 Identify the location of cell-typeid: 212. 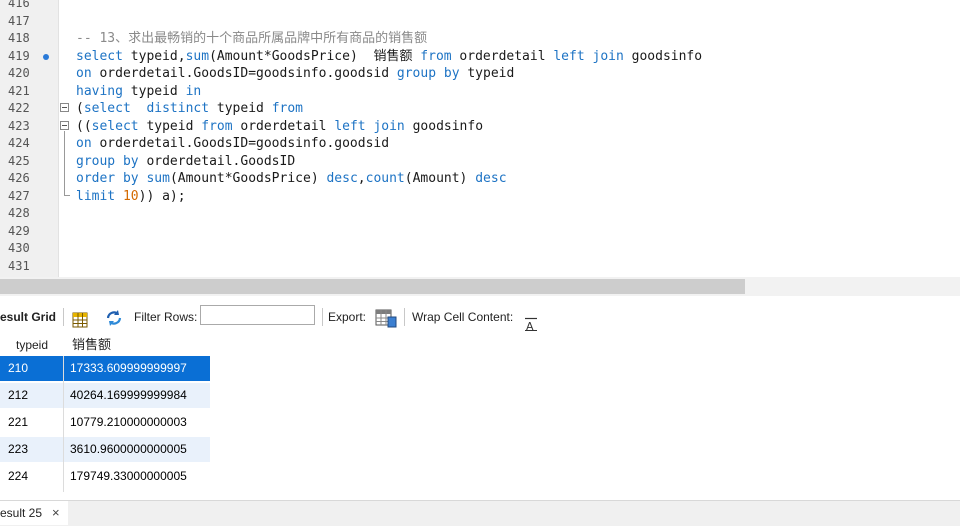
(35, 395).